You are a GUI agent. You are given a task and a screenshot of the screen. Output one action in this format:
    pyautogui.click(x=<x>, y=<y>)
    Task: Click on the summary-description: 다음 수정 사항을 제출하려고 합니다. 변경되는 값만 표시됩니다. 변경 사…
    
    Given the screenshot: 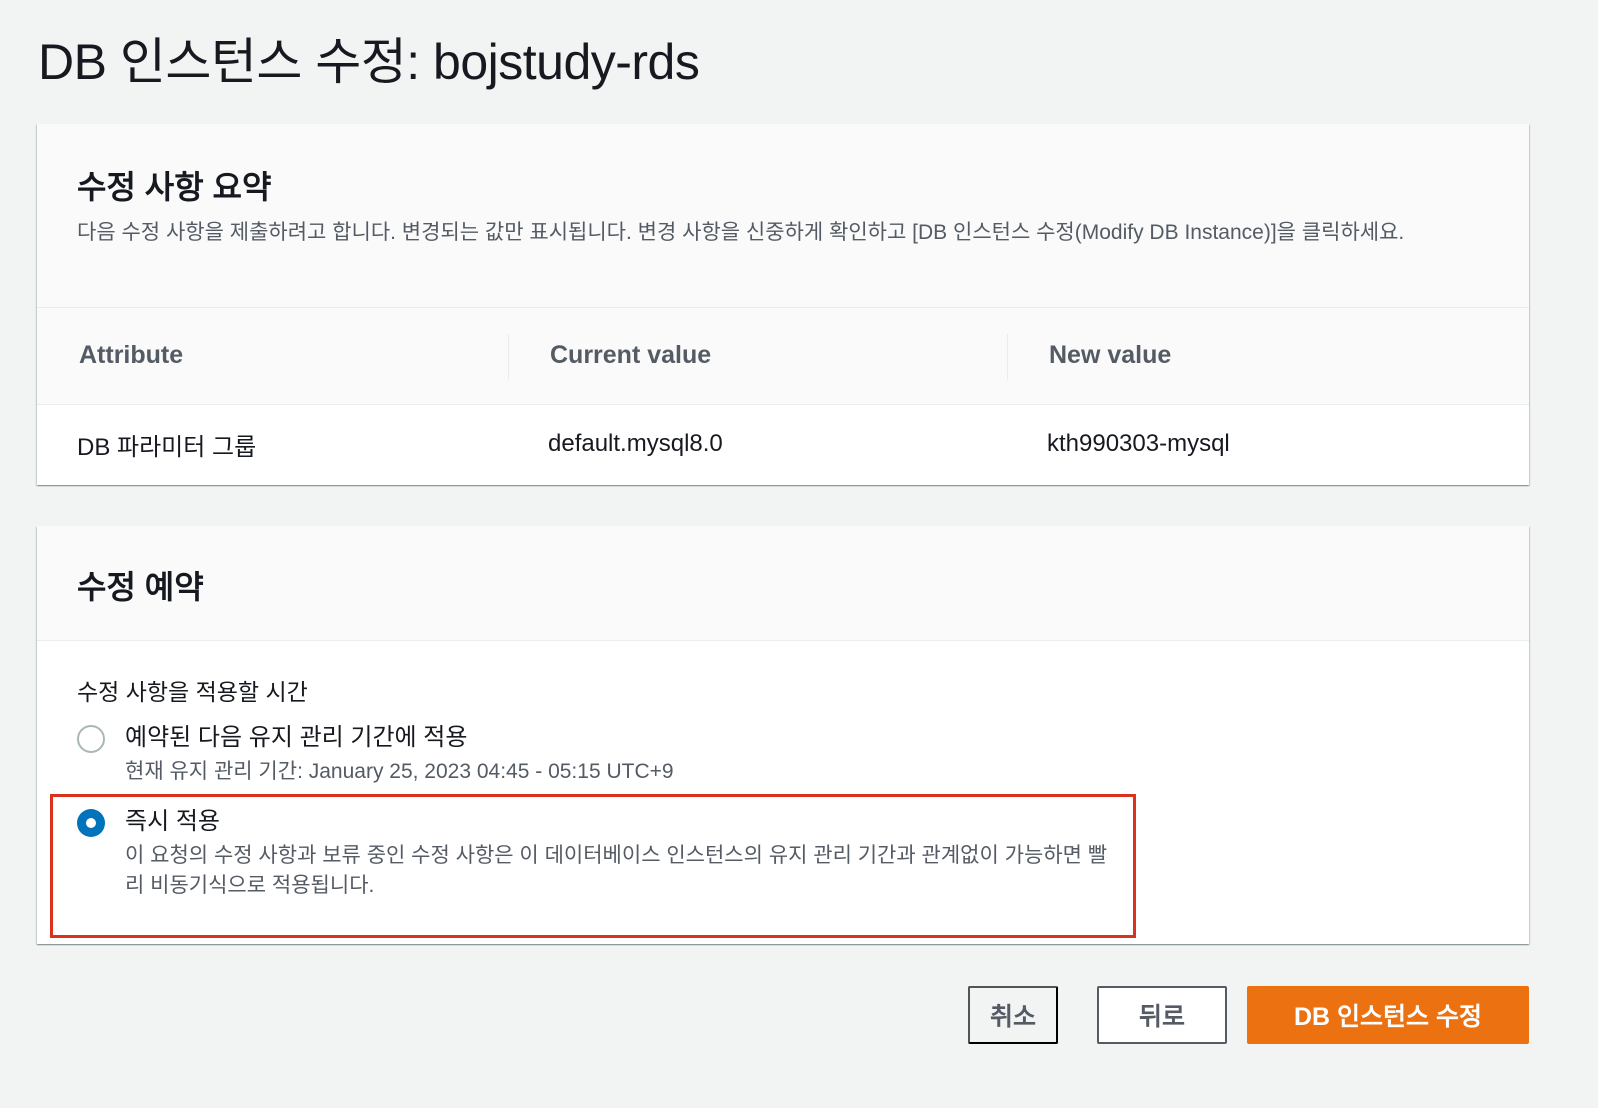 What is the action you would take?
    pyautogui.click(x=741, y=232)
    